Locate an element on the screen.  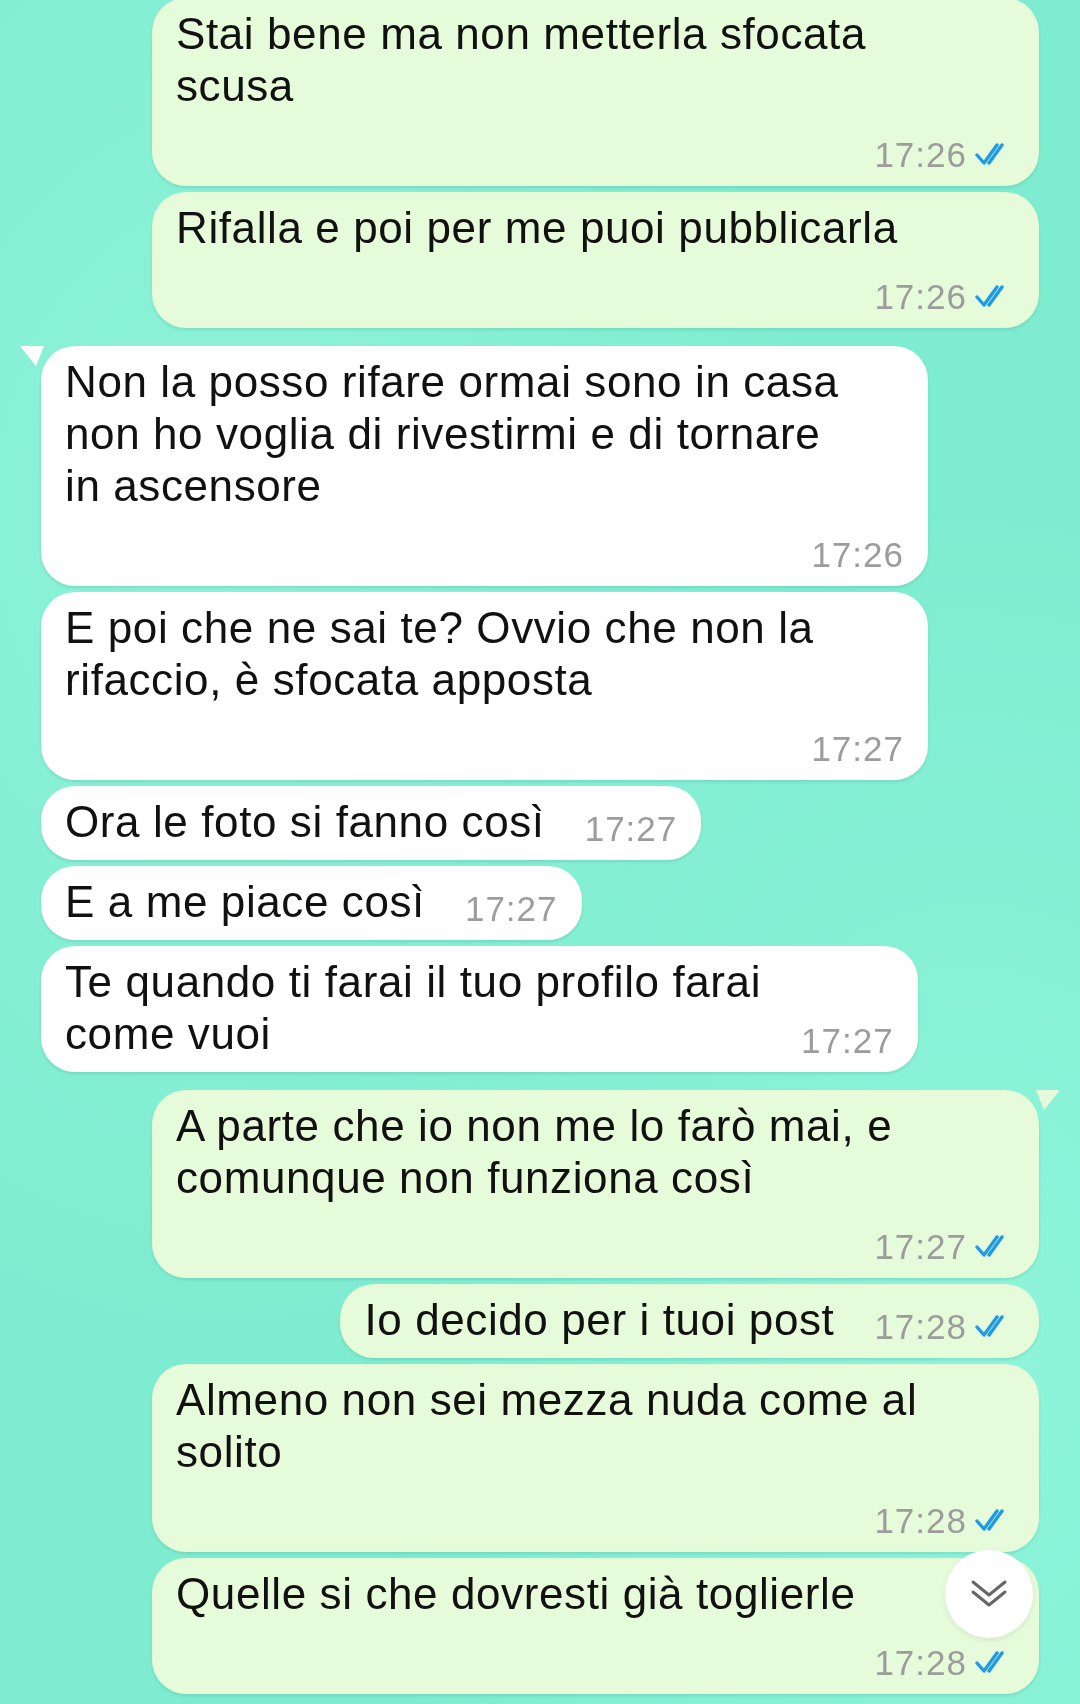
message-text: E a me piace così is located at coordinates (245, 902).